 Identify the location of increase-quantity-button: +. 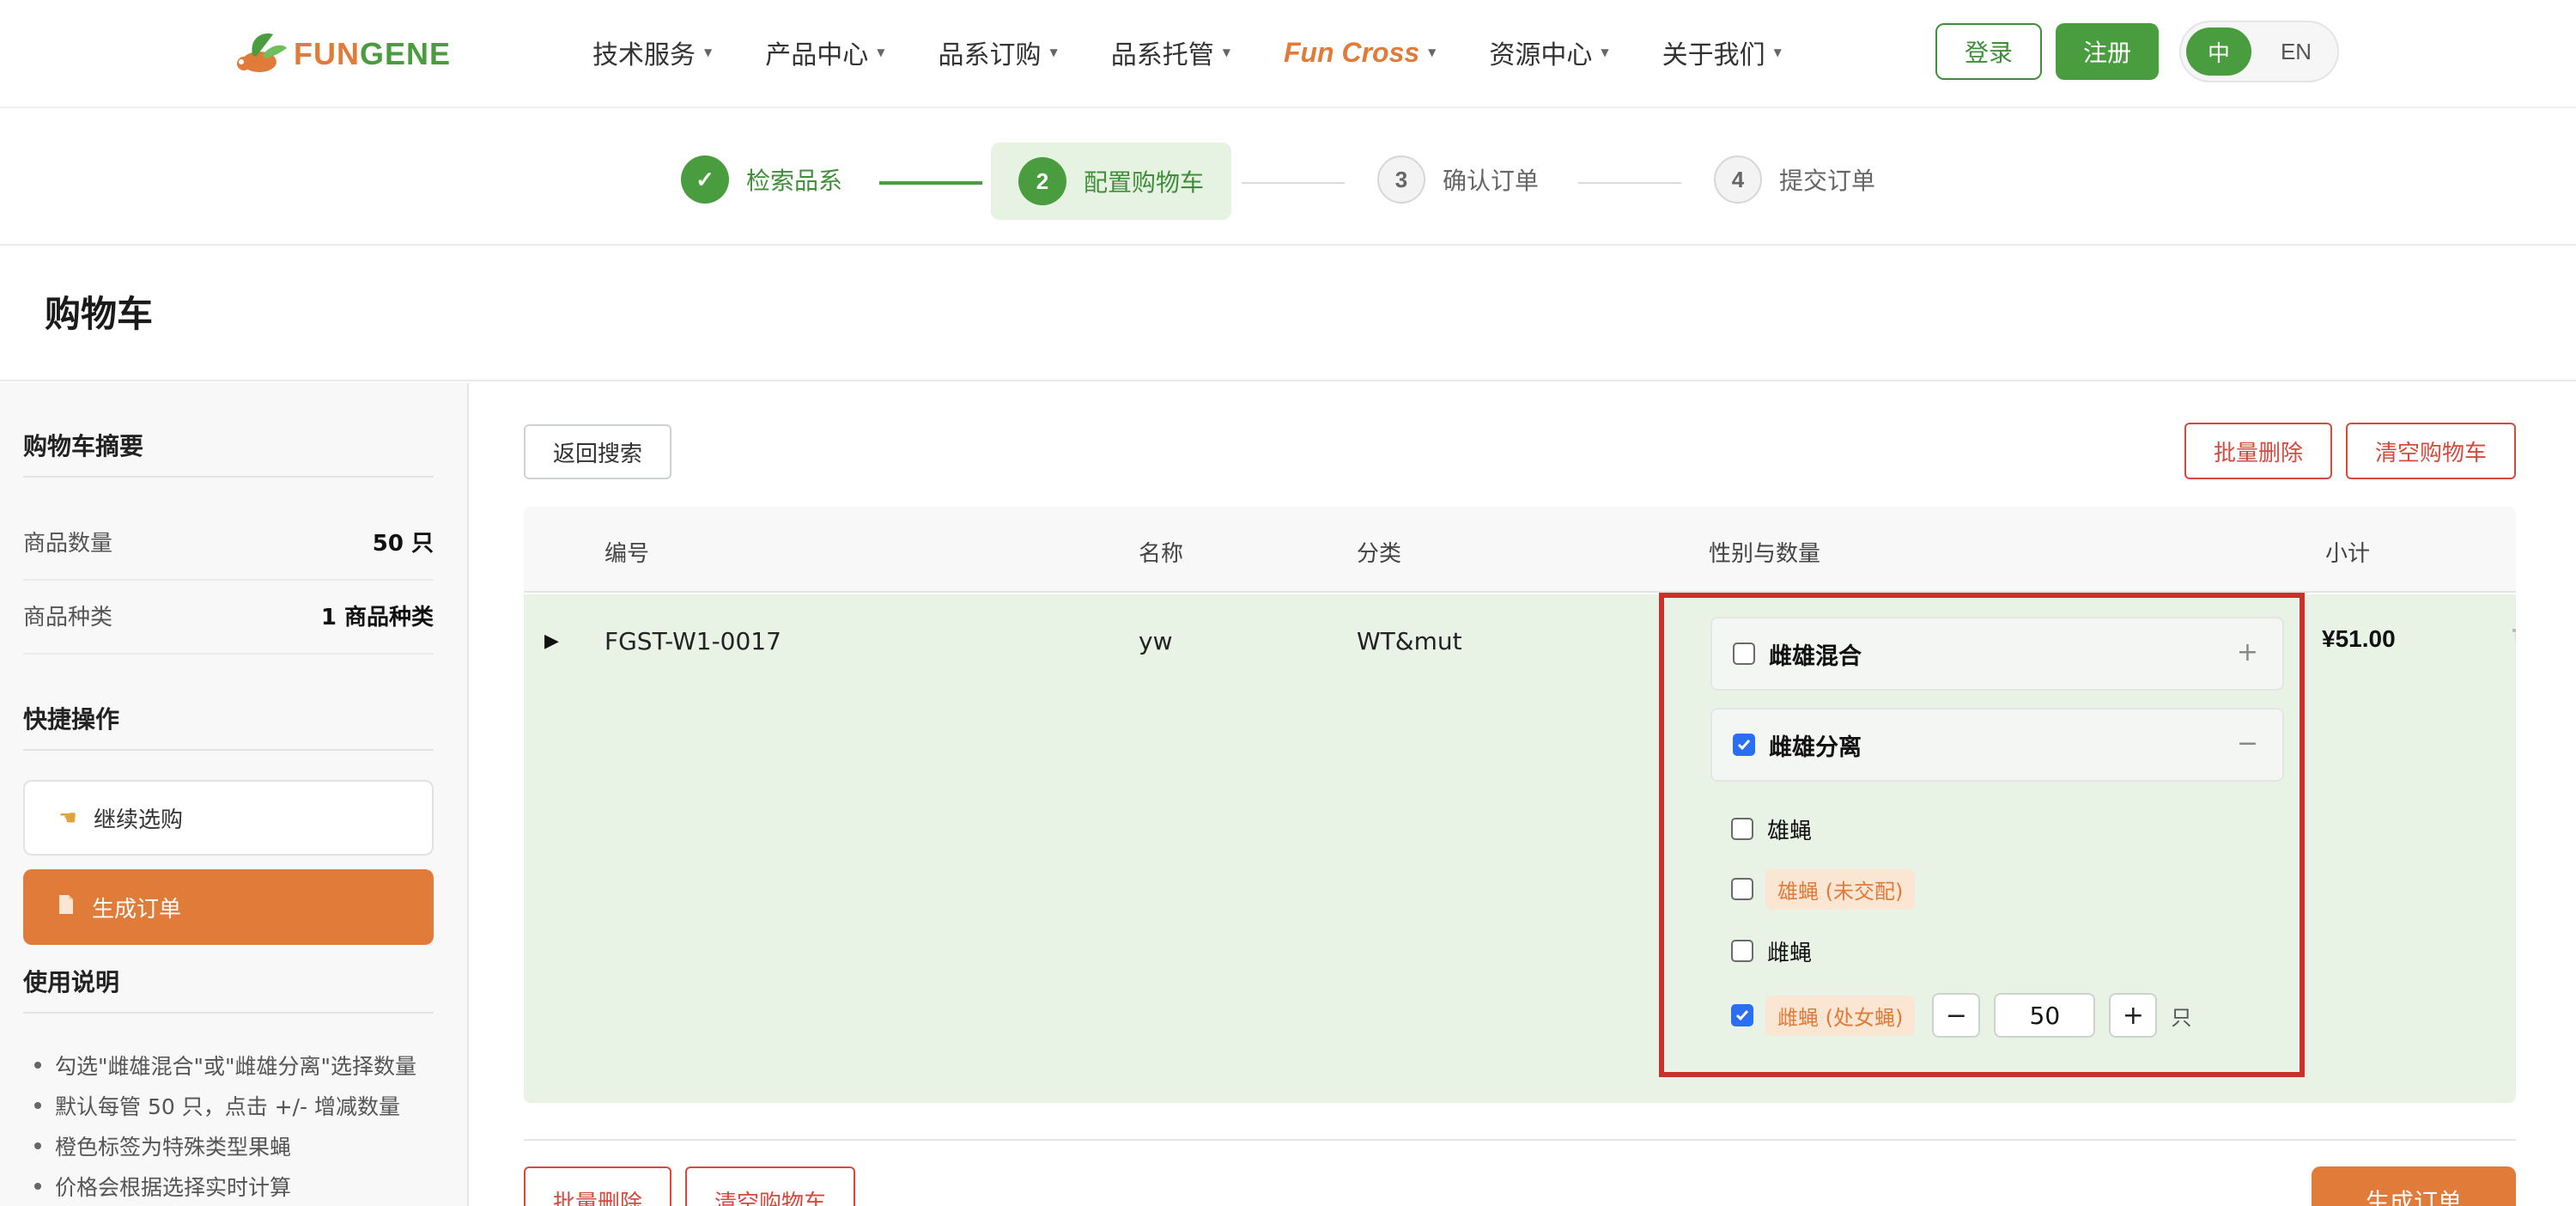
(2134, 1016).